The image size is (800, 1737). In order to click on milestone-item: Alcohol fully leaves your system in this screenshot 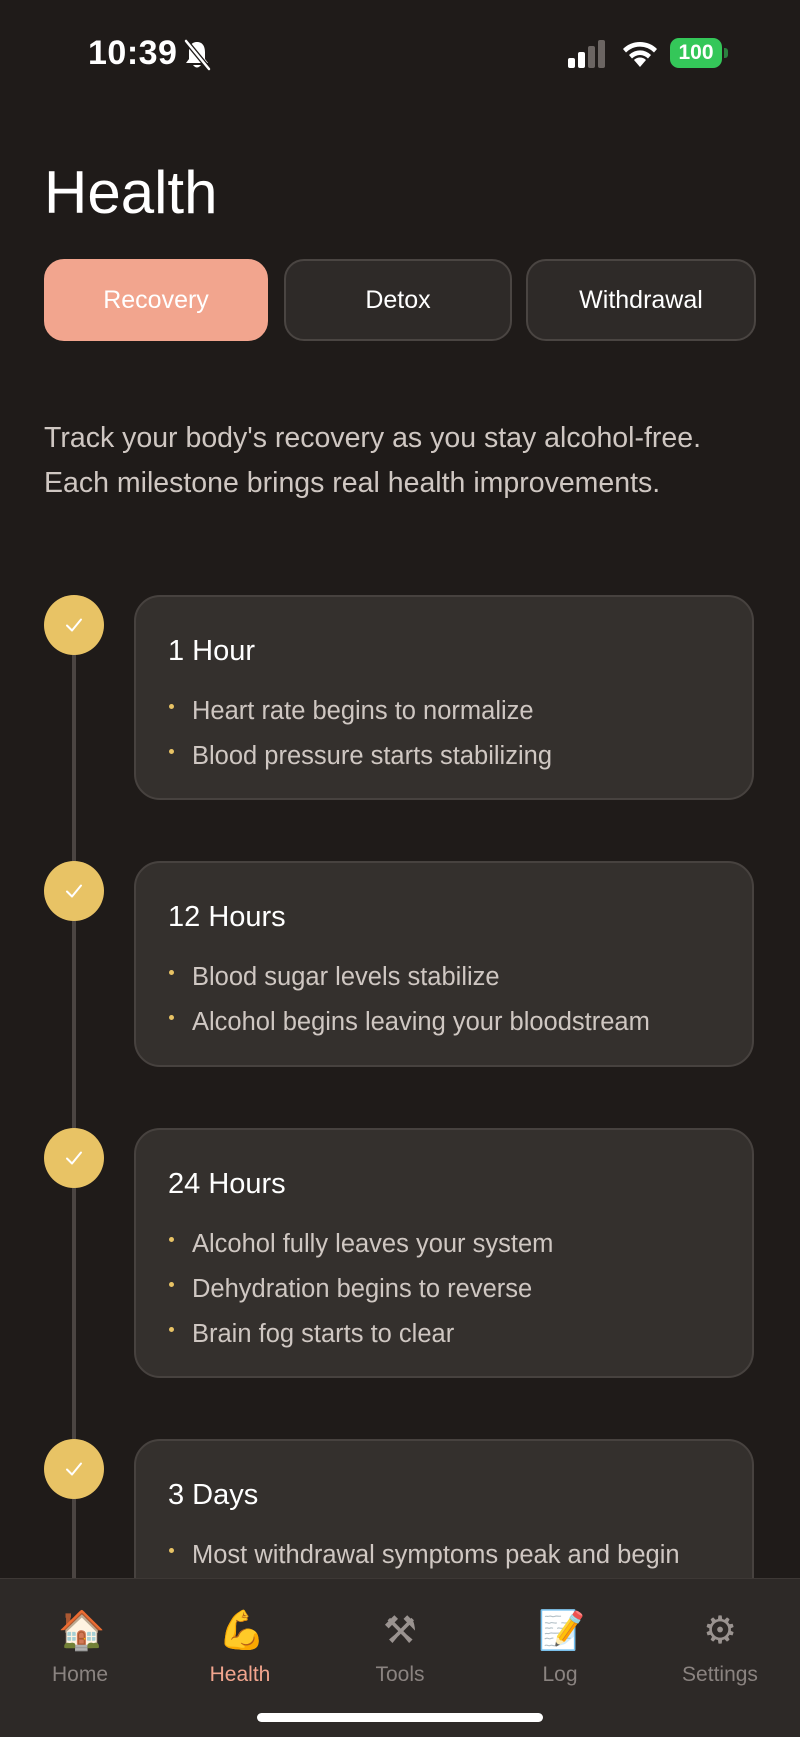, I will do `click(360, 1244)`.